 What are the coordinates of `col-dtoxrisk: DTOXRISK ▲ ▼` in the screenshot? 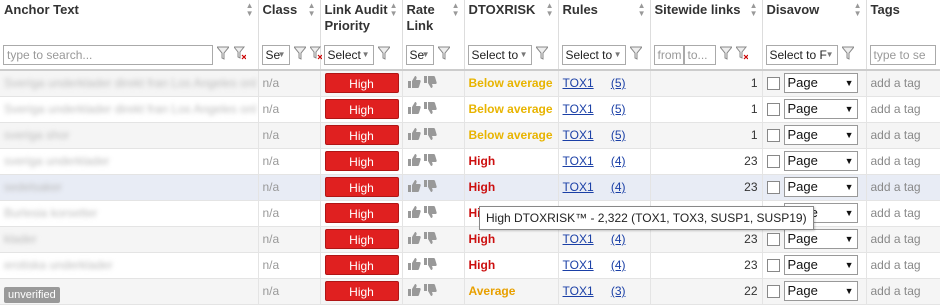 It's located at (511, 20).